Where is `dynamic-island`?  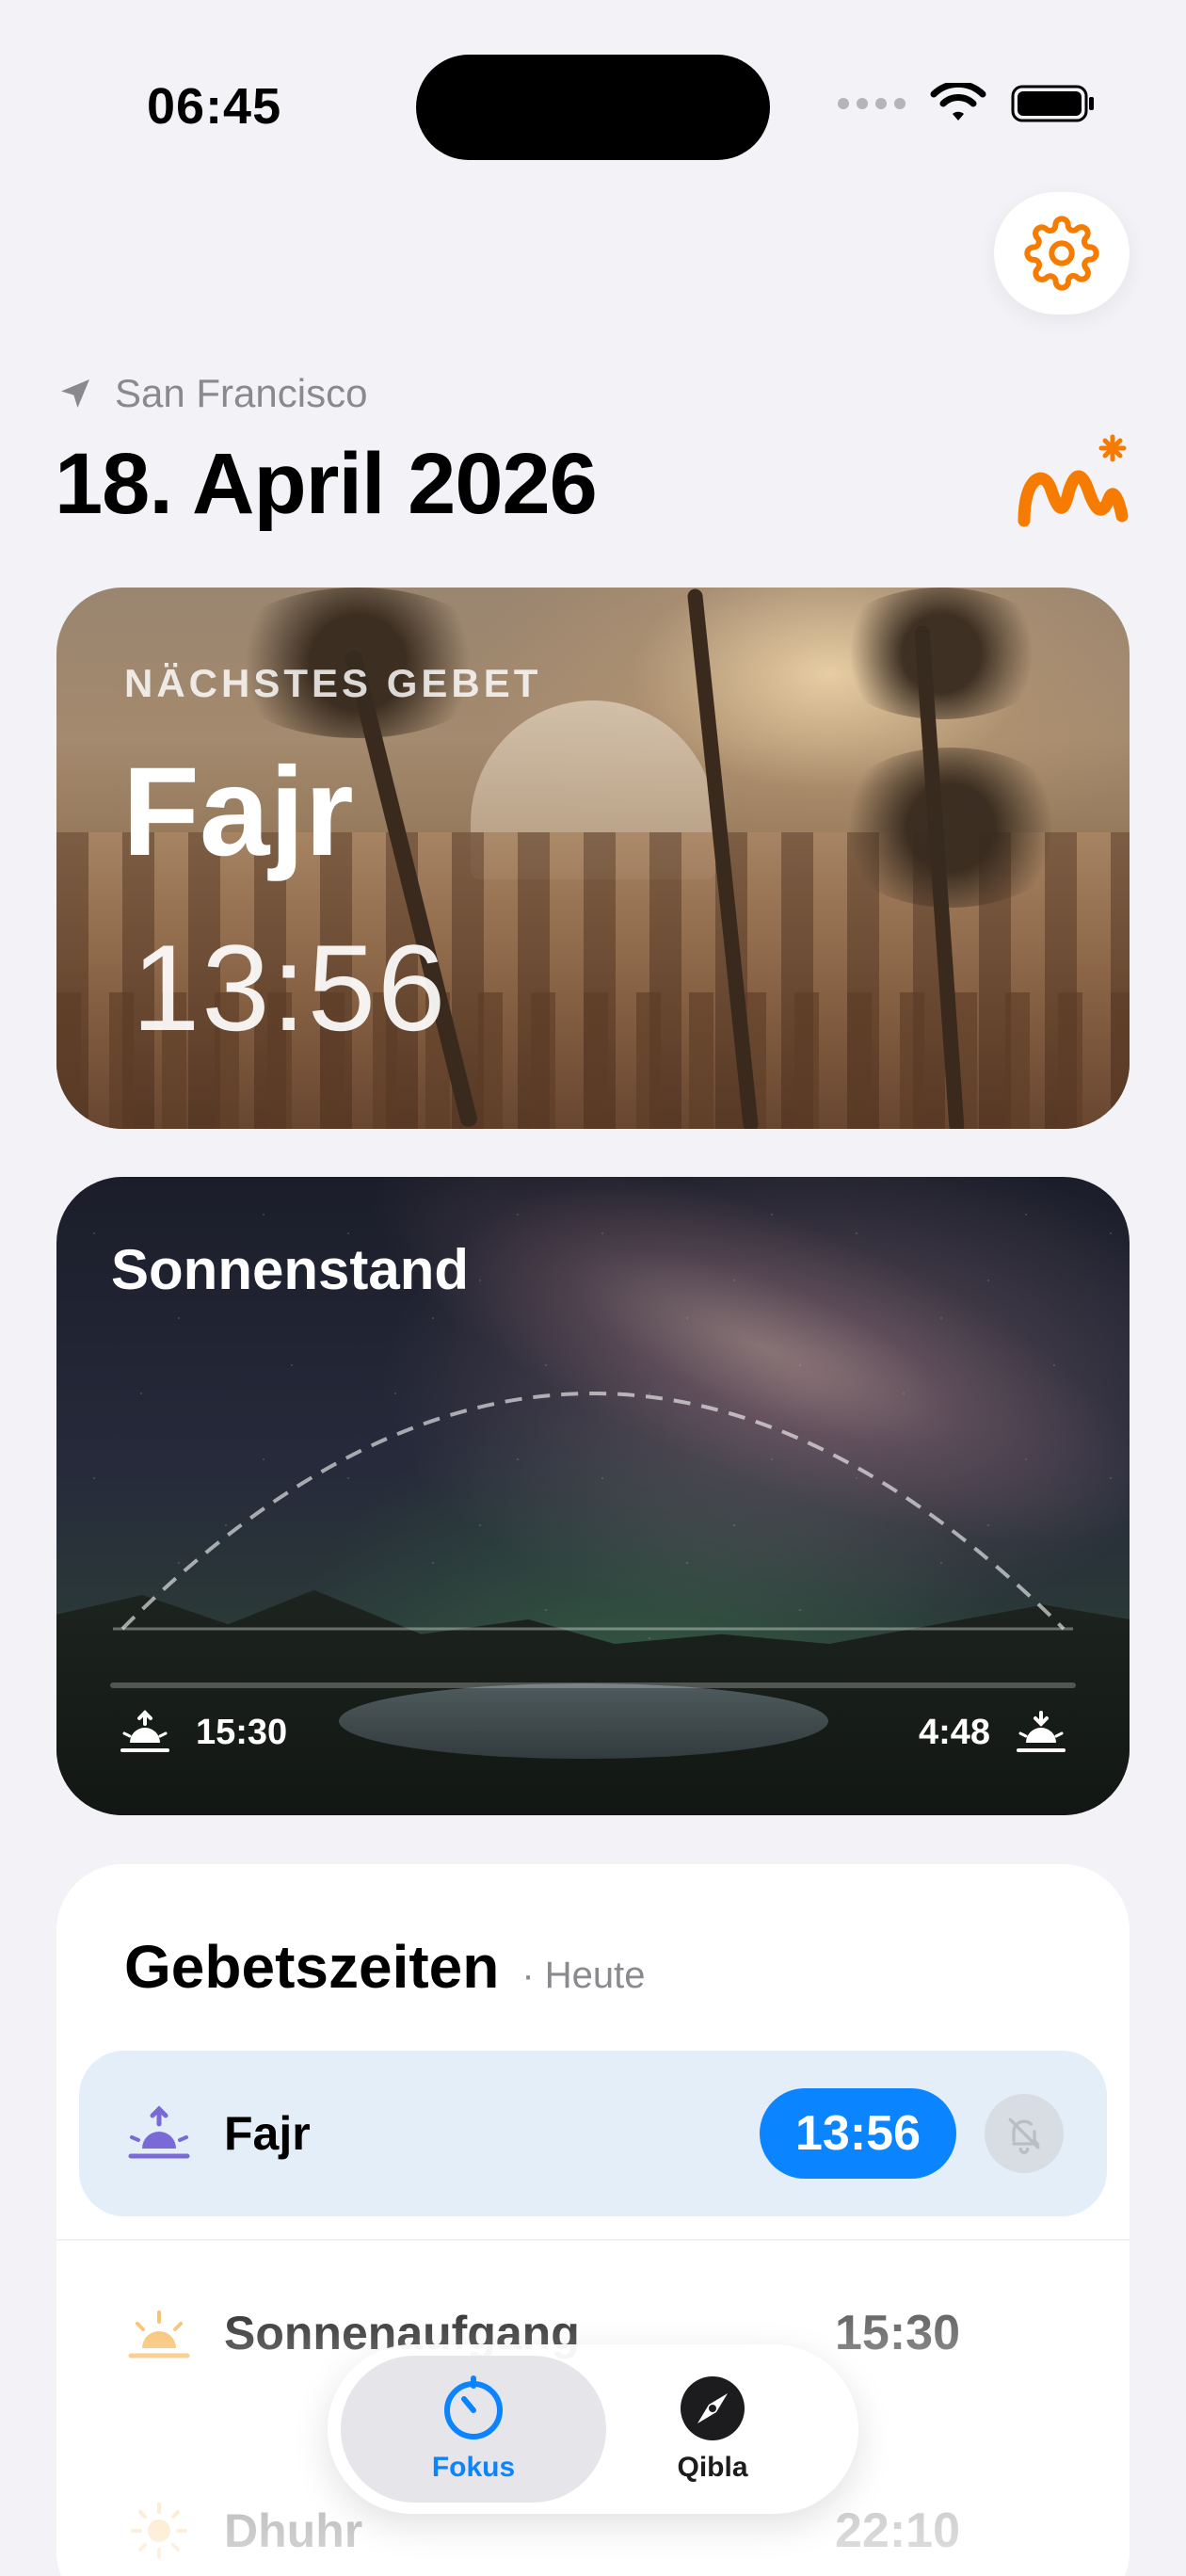 dynamic-island is located at coordinates (593, 107).